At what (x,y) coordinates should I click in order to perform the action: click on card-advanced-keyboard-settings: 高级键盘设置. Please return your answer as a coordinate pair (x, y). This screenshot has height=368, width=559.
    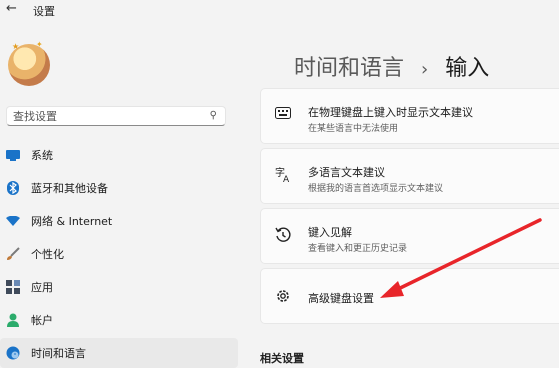
    Looking at the image, I should click on (409, 296).